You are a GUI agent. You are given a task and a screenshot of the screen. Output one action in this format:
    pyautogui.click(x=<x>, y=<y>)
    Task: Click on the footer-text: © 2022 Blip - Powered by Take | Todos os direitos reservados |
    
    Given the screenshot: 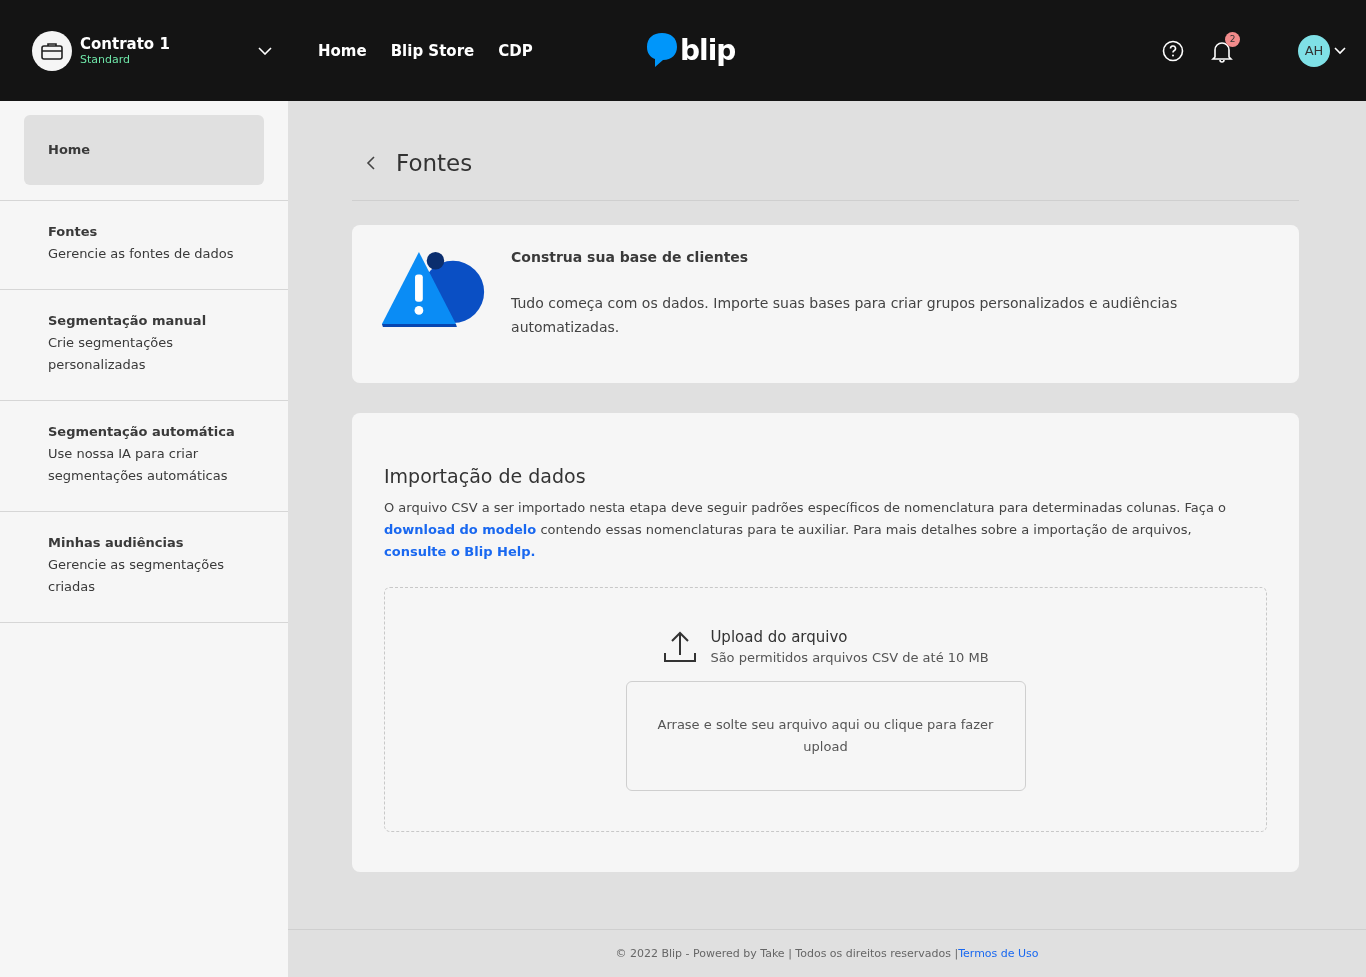 What is the action you would take?
    pyautogui.click(x=787, y=953)
    